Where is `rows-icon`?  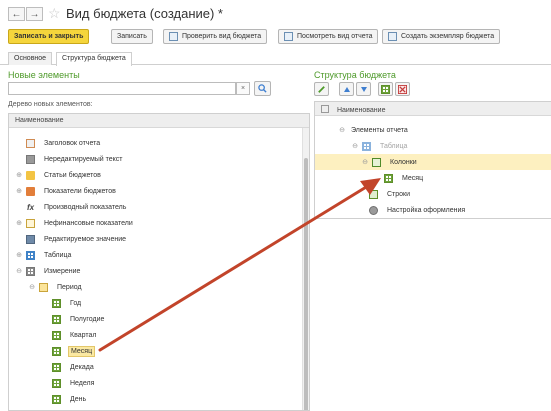
rows-icon is located at coordinates (373, 194).